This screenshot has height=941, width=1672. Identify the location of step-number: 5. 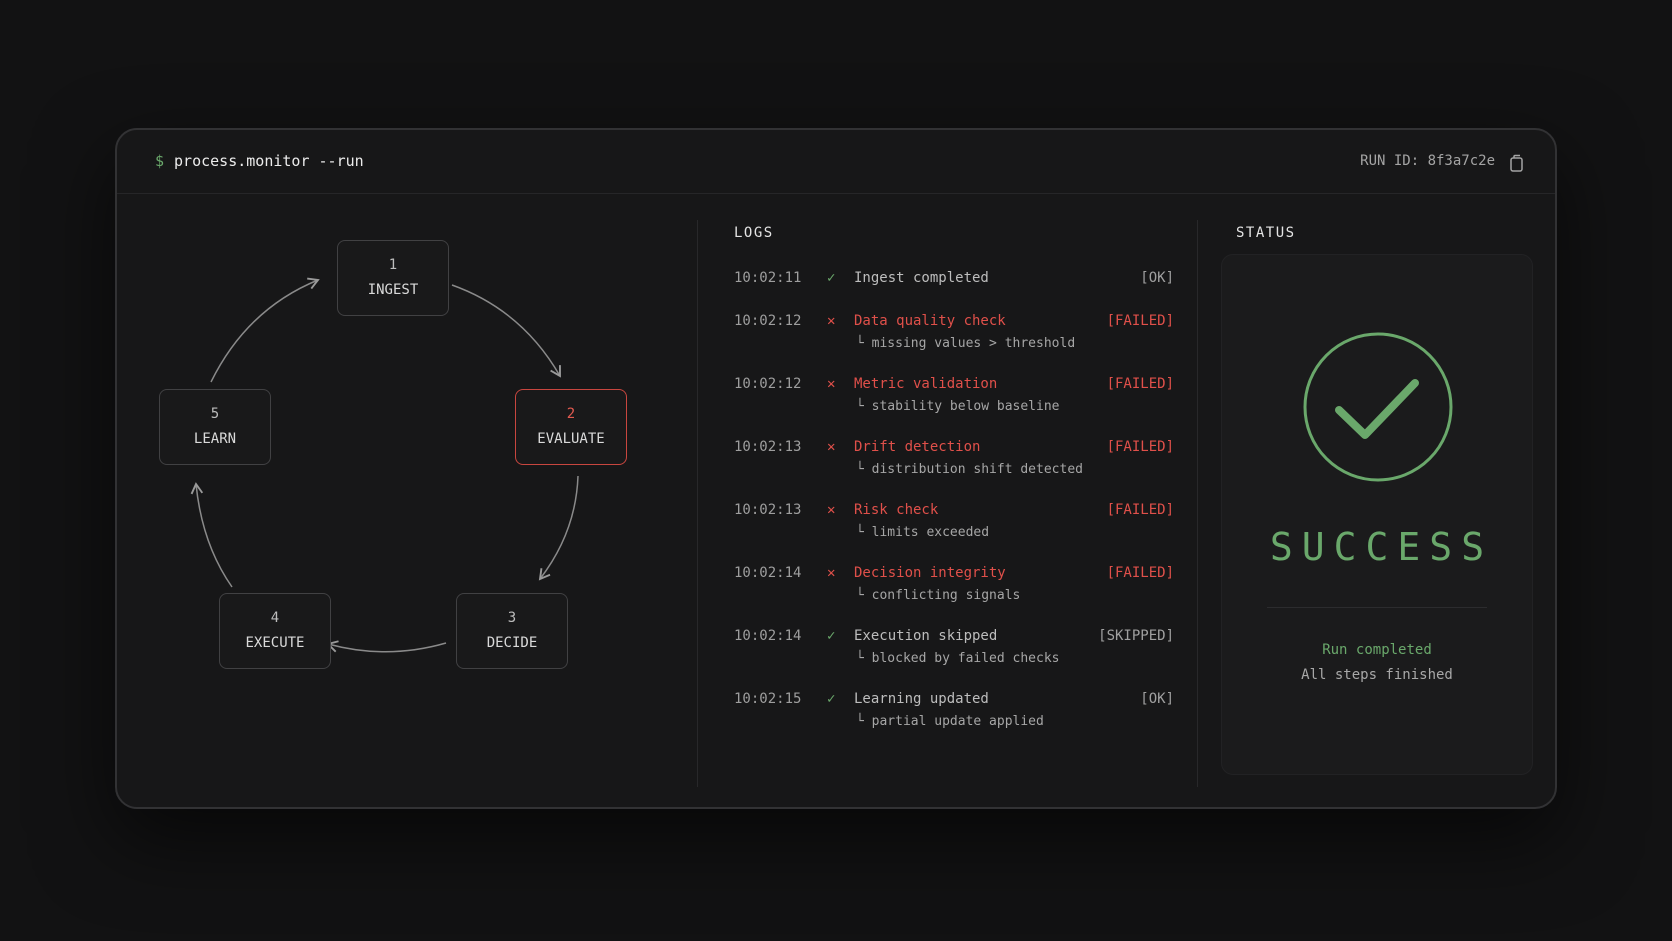
(215, 414).